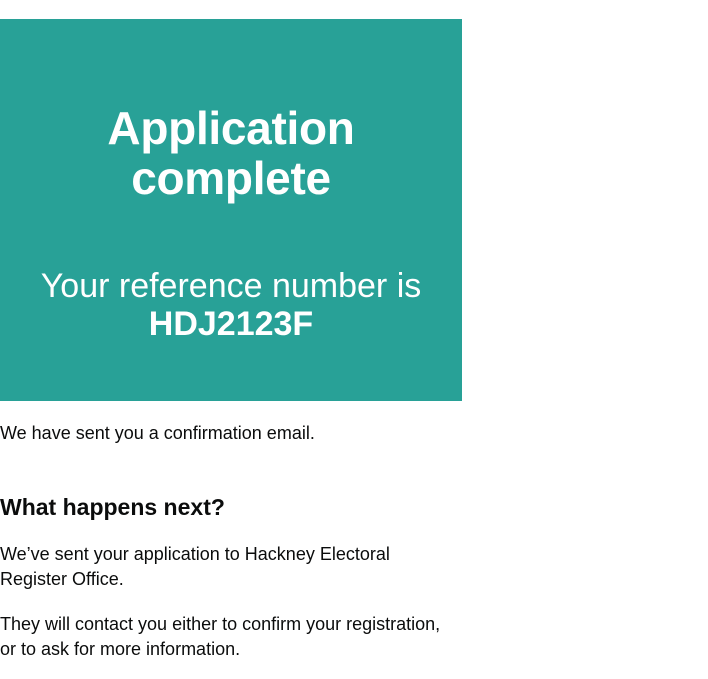  I want to click on reference-label: Your reference number is, so click(231, 286).